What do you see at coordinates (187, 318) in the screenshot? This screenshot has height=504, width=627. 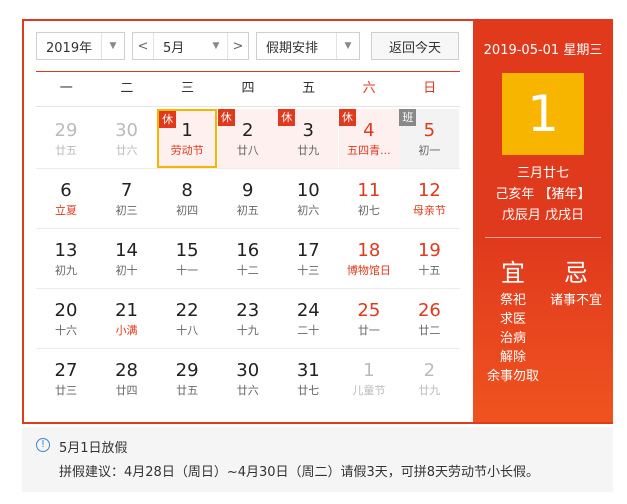 I see `day-cell: 22 十八` at bounding box center [187, 318].